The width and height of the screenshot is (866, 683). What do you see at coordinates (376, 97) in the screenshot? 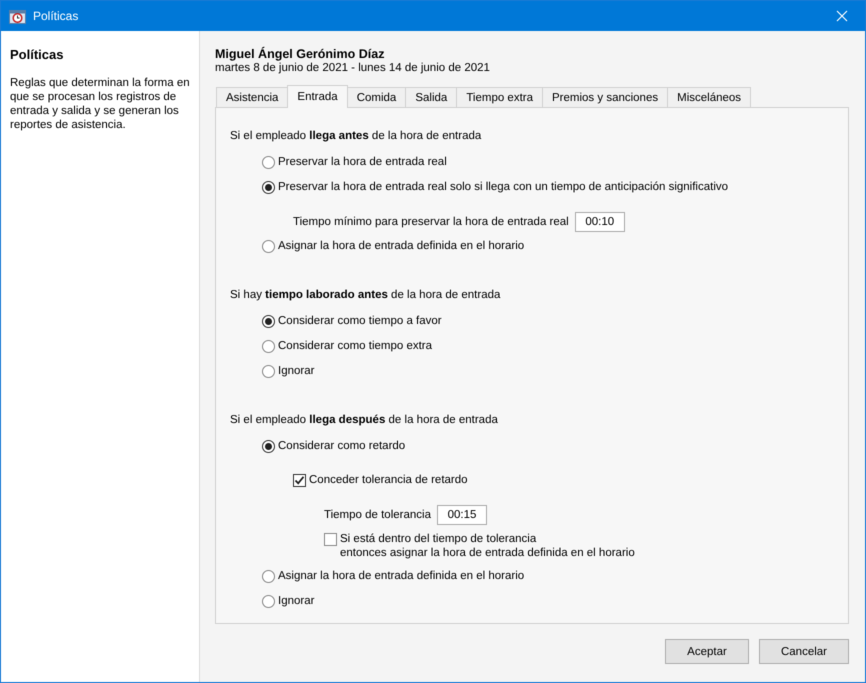
I see `tab: Comida` at bounding box center [376, 97].